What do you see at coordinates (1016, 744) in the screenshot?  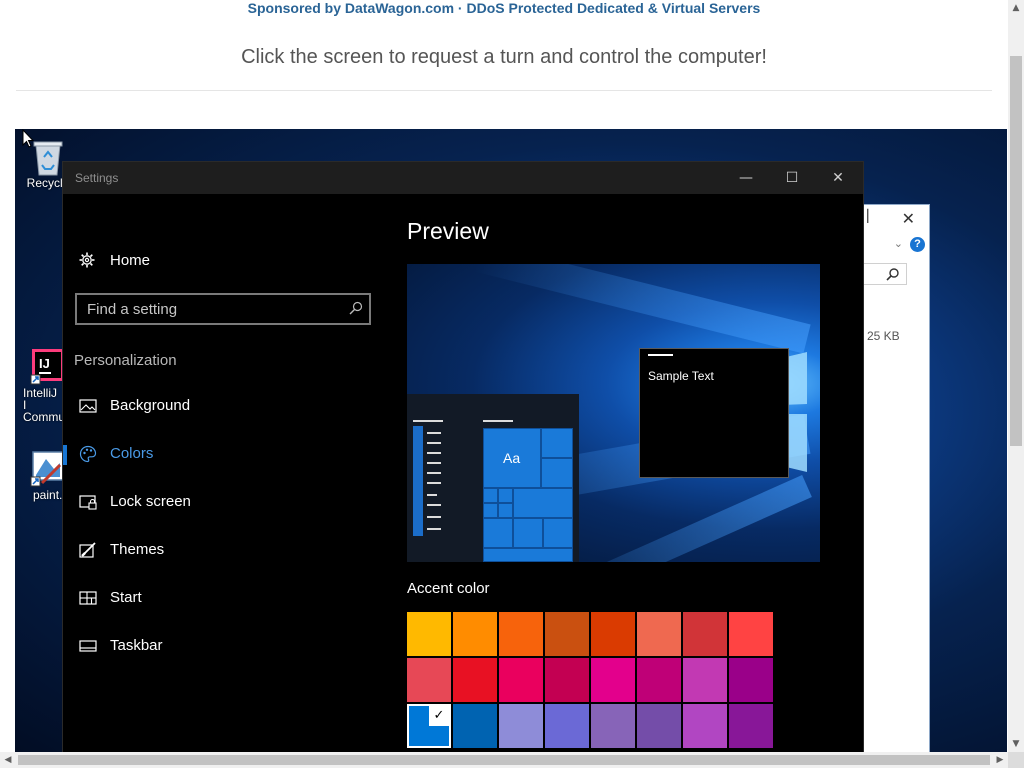 I see `scroll-down-arrow-icon: ▼` at bounding box center [1016, 744].